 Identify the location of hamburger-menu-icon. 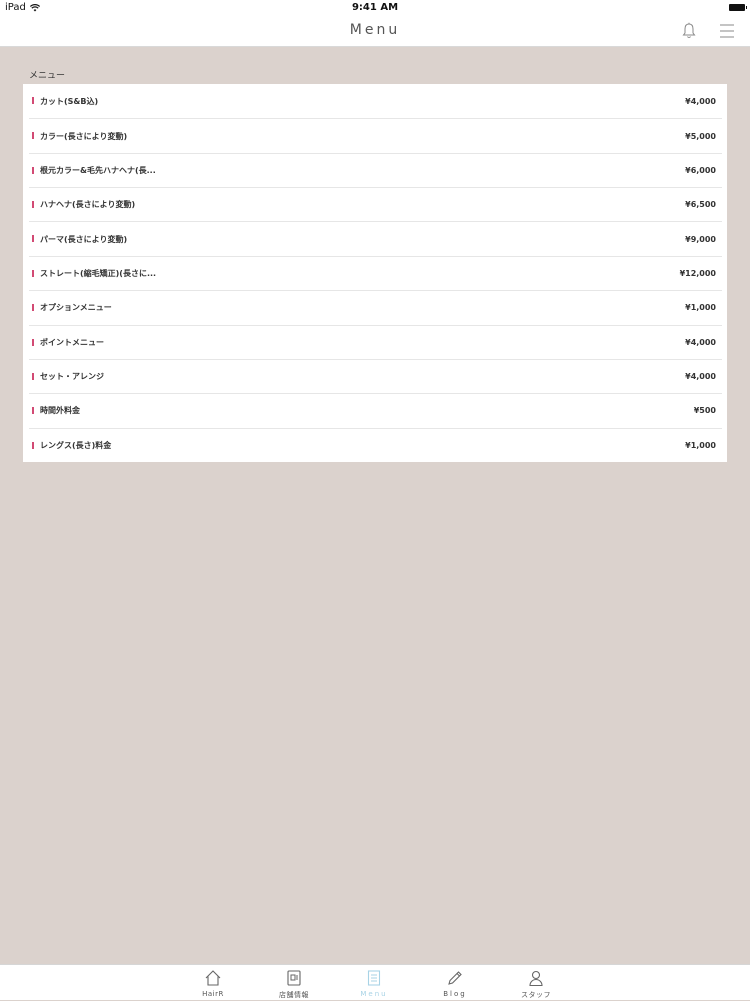
(727, 31).